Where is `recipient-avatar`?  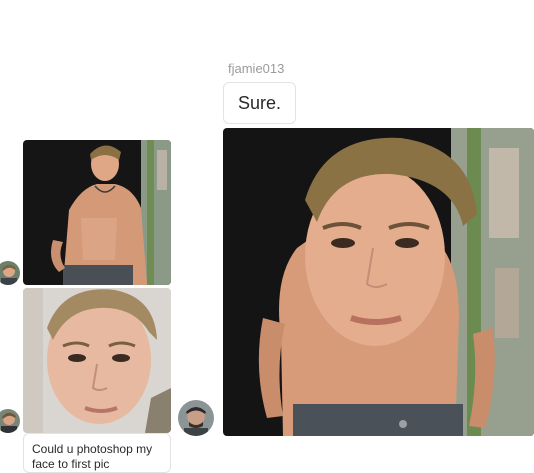
recipient-avatar is located at coordinates (196, 418).